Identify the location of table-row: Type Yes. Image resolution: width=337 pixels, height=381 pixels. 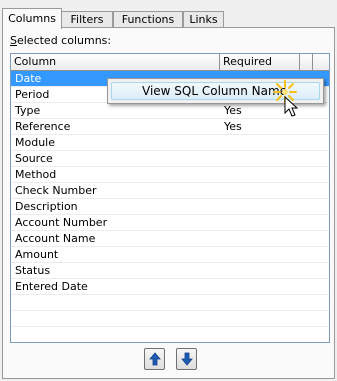
(170, 111).